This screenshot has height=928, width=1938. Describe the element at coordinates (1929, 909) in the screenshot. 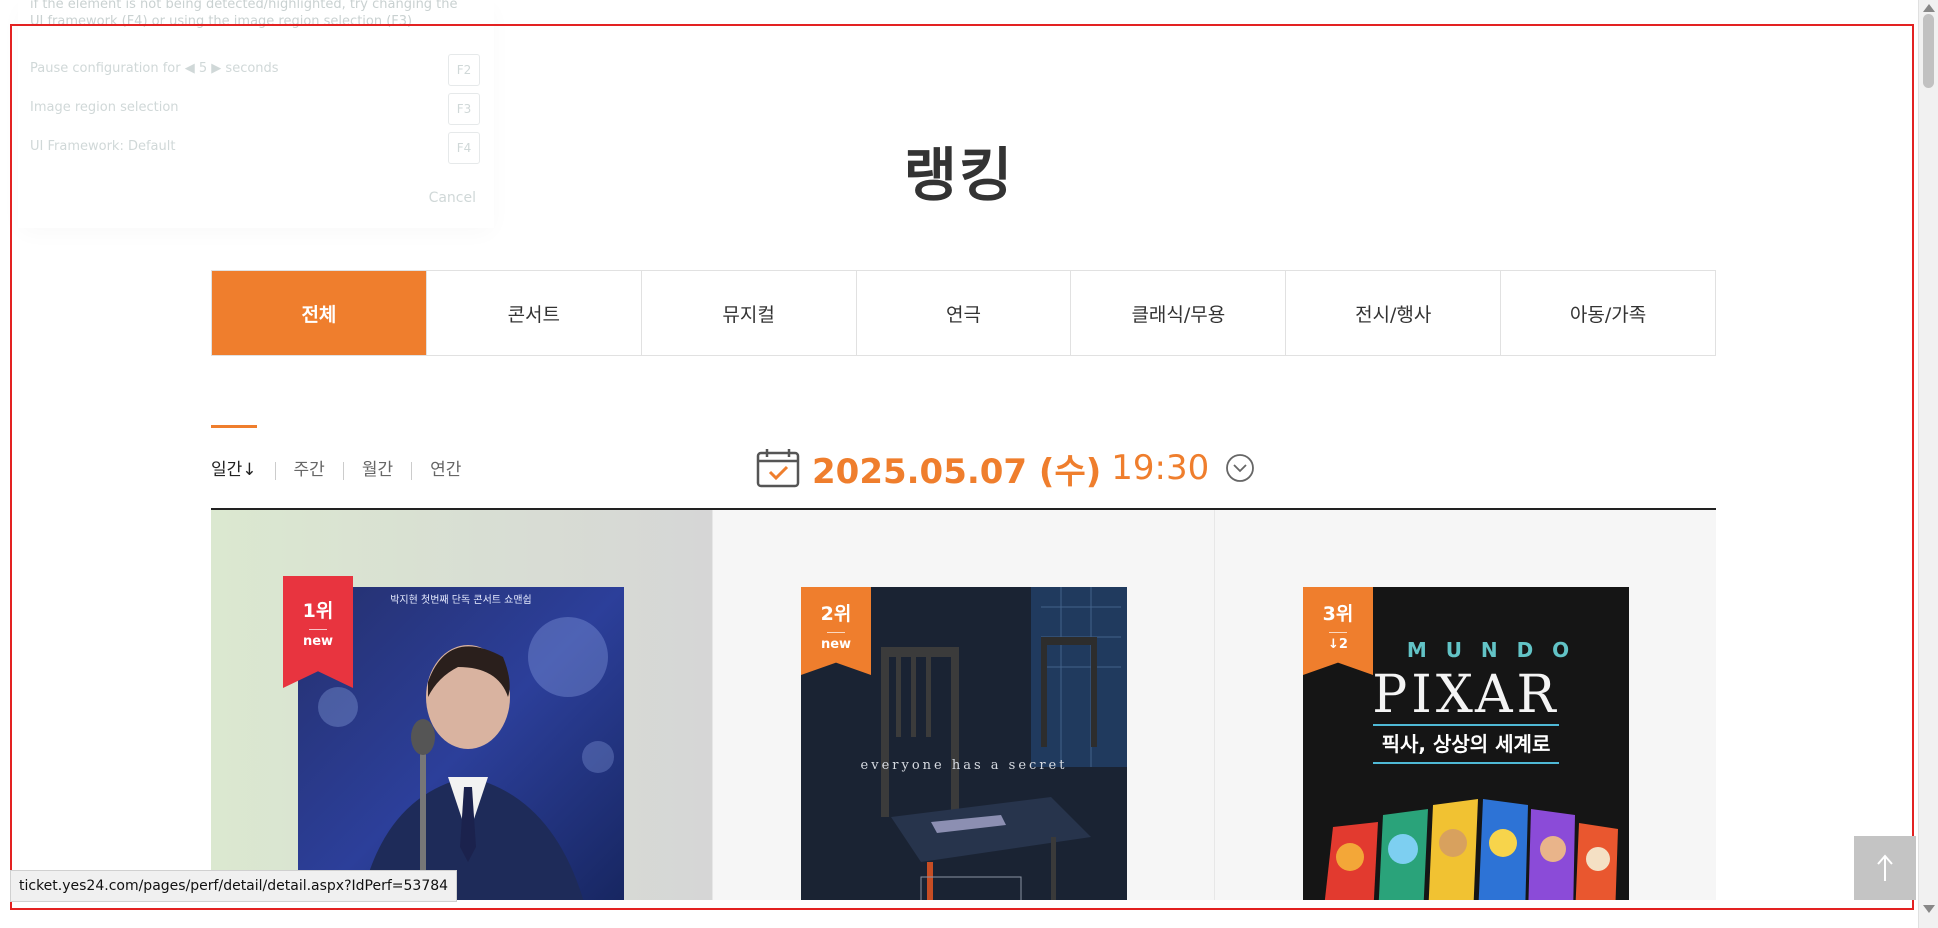

I see `scroll-down-icon` at that location.